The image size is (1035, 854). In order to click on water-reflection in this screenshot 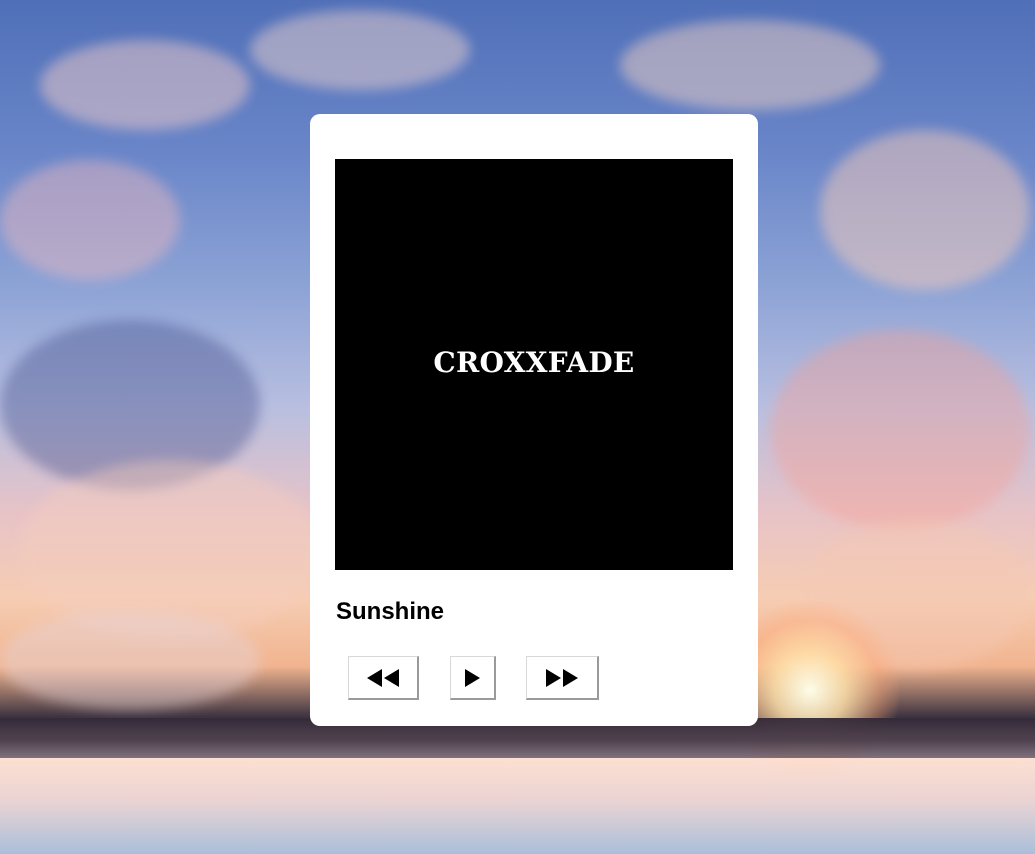, I will do `click(517, 806)`.